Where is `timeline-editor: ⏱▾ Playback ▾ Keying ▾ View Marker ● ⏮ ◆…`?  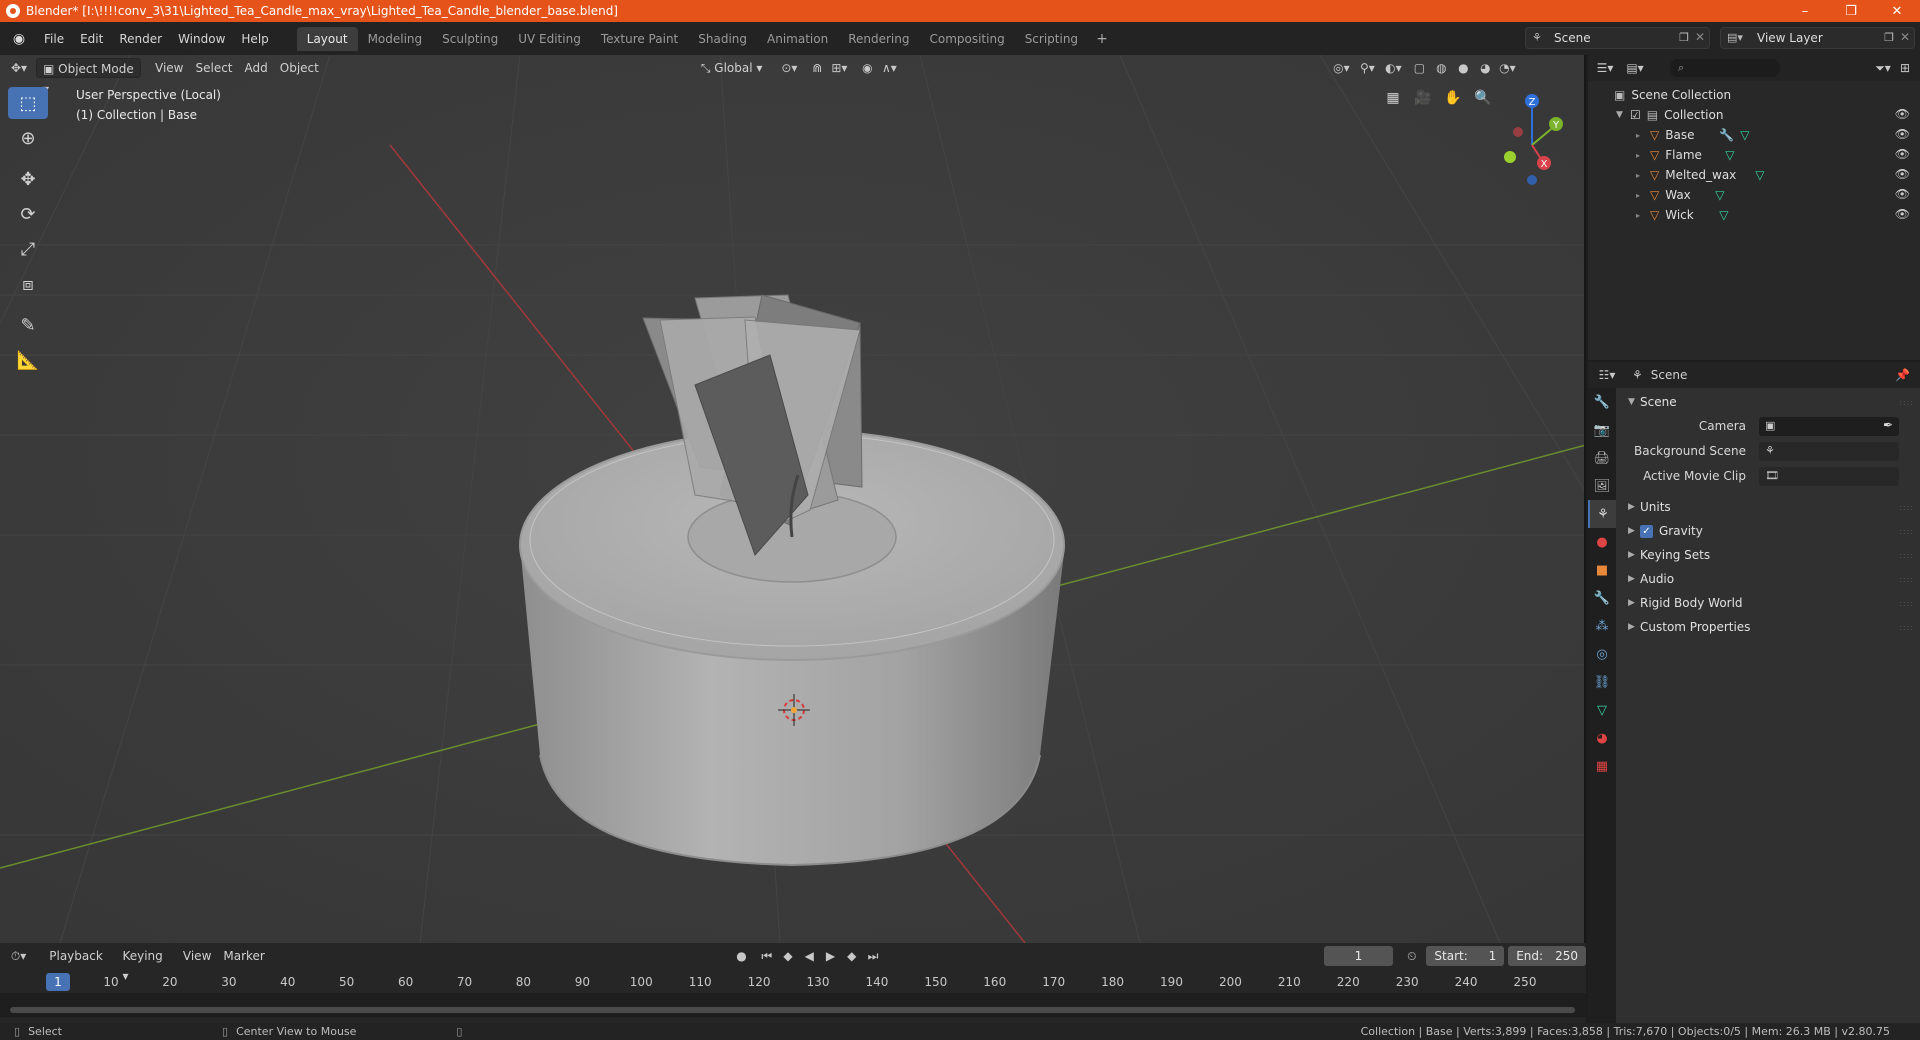 timeline-editor: ⏱▾ Playback ▾ Keying ▾ View Marker ● ⏮ ◆… is located at coordinates (793, 983).